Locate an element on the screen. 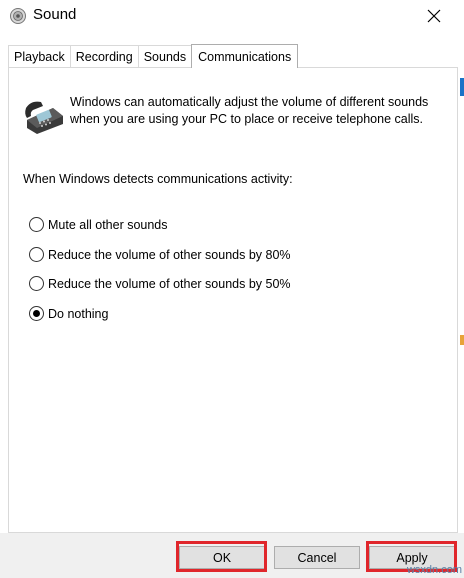 Image resolution: width=464 pixels, height=578 pixels. option-do-nothing: Do nothing is located at coordinates (68, 313).